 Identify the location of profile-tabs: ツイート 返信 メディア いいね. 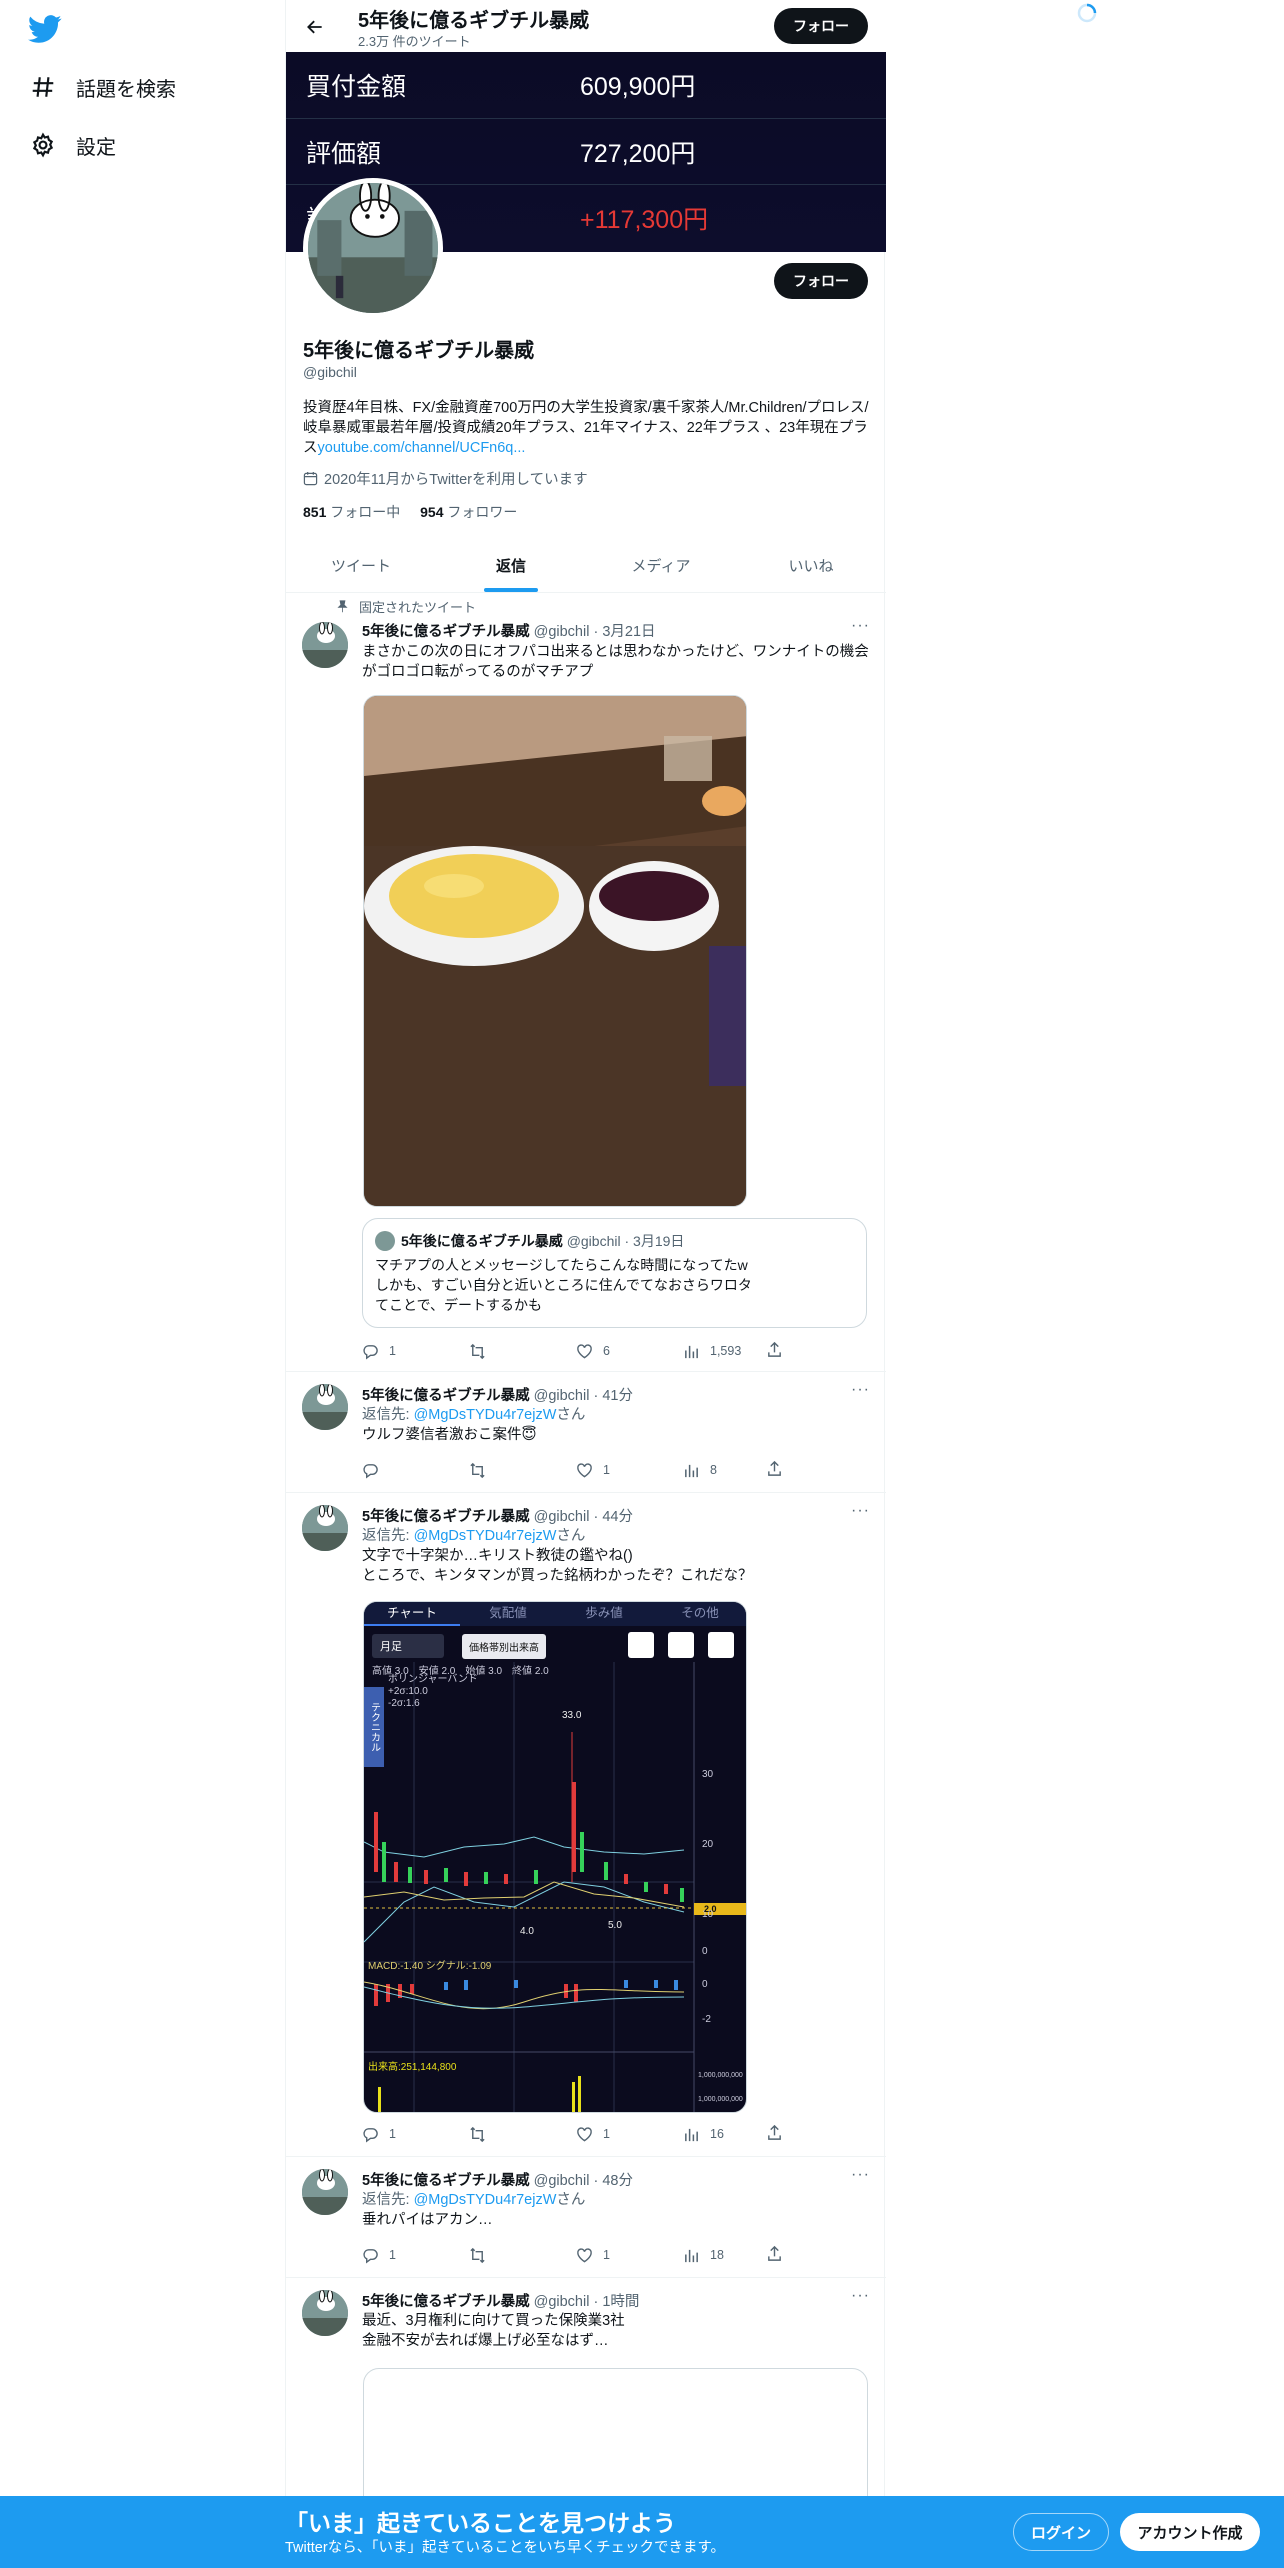
(586, 565).